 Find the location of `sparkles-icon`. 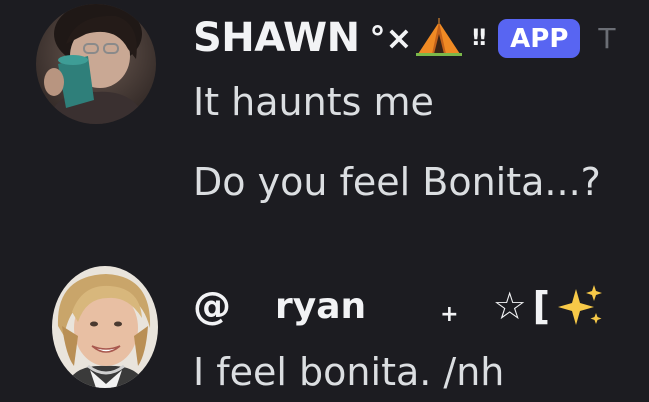

sparkles-icon is located at coordinates (579, 306).